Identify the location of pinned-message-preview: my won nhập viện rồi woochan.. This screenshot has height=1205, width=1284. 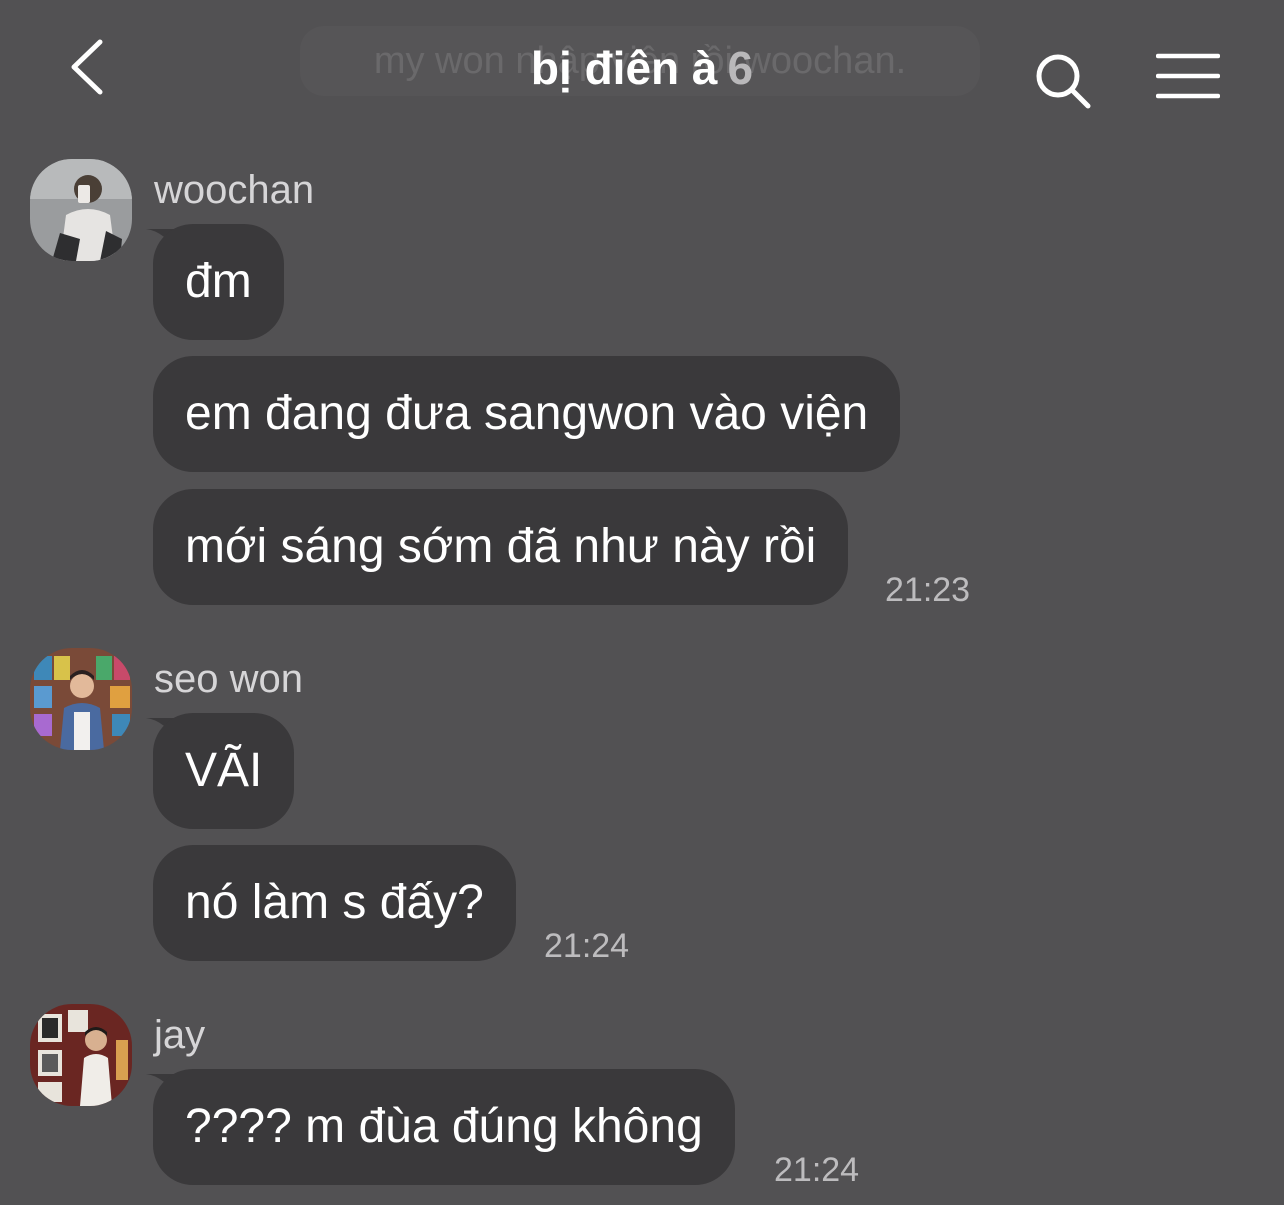
(640, 61).